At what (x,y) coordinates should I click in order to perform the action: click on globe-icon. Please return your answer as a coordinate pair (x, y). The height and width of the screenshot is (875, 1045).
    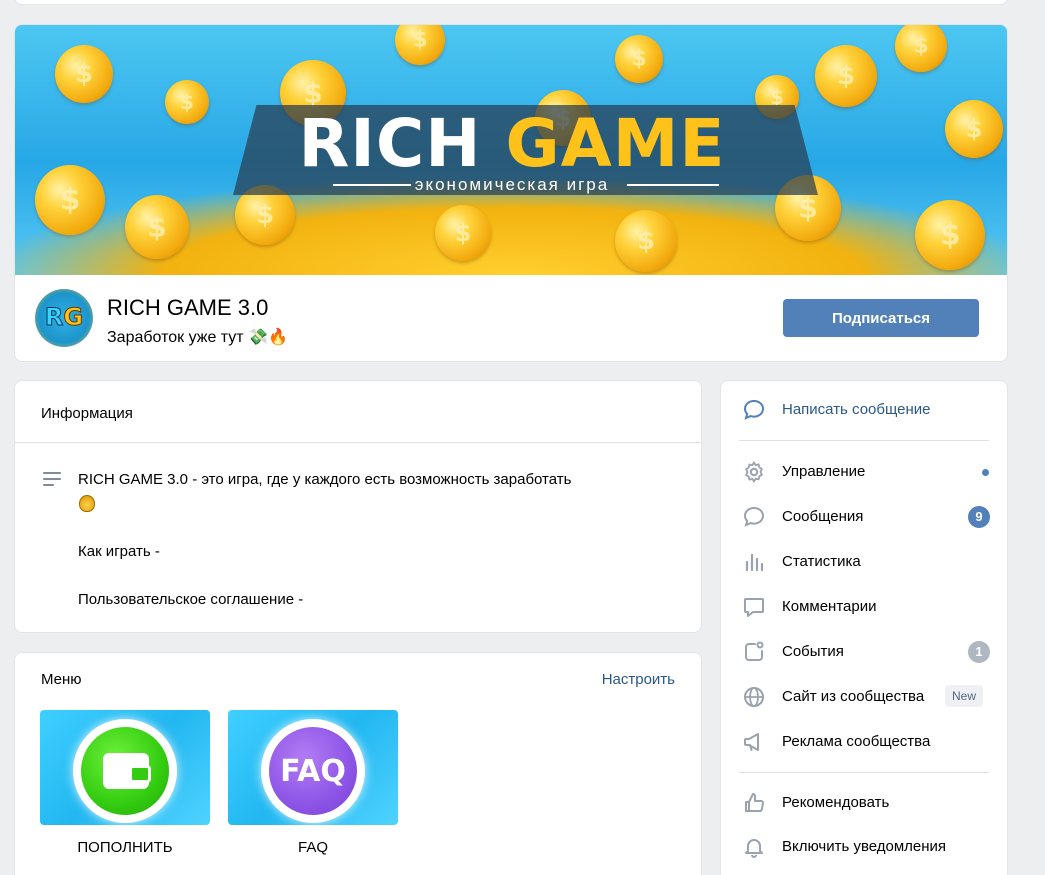
    Looking at the image, I should click on (754, 697).